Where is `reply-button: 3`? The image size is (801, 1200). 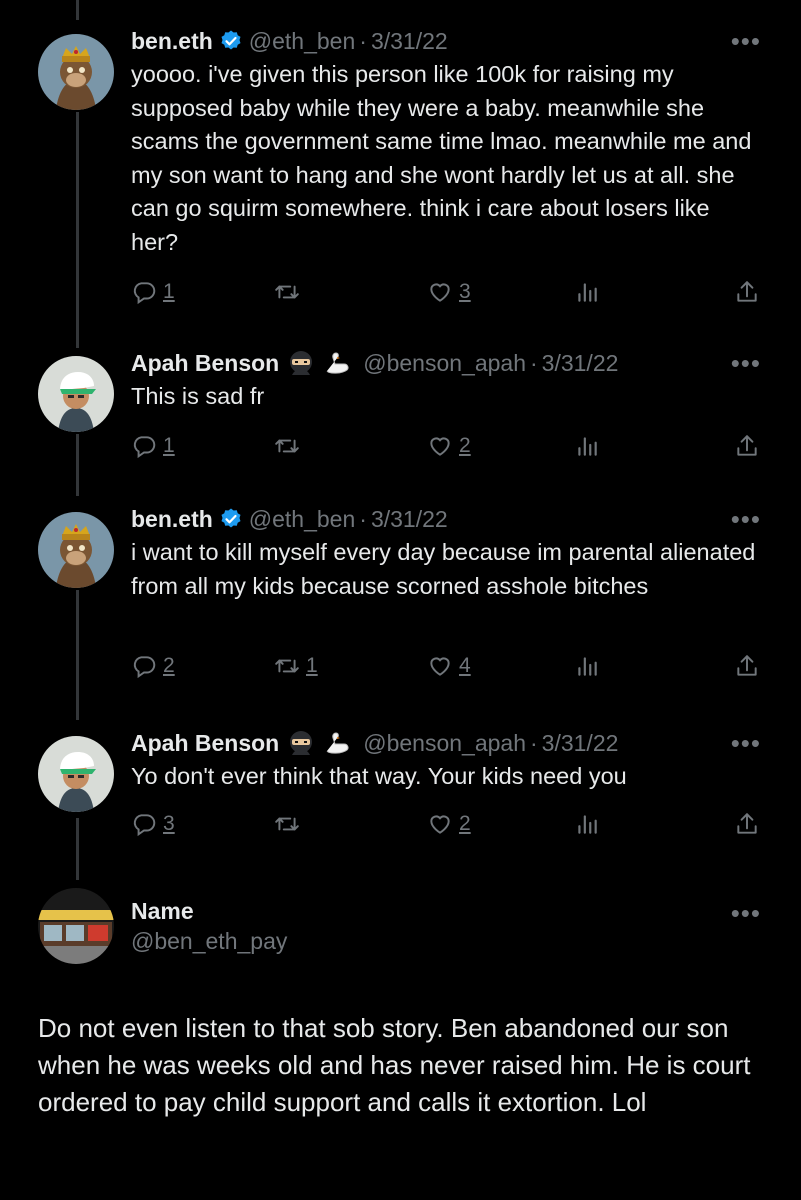
reply-button: 3 is located at coordinates (153, 824).